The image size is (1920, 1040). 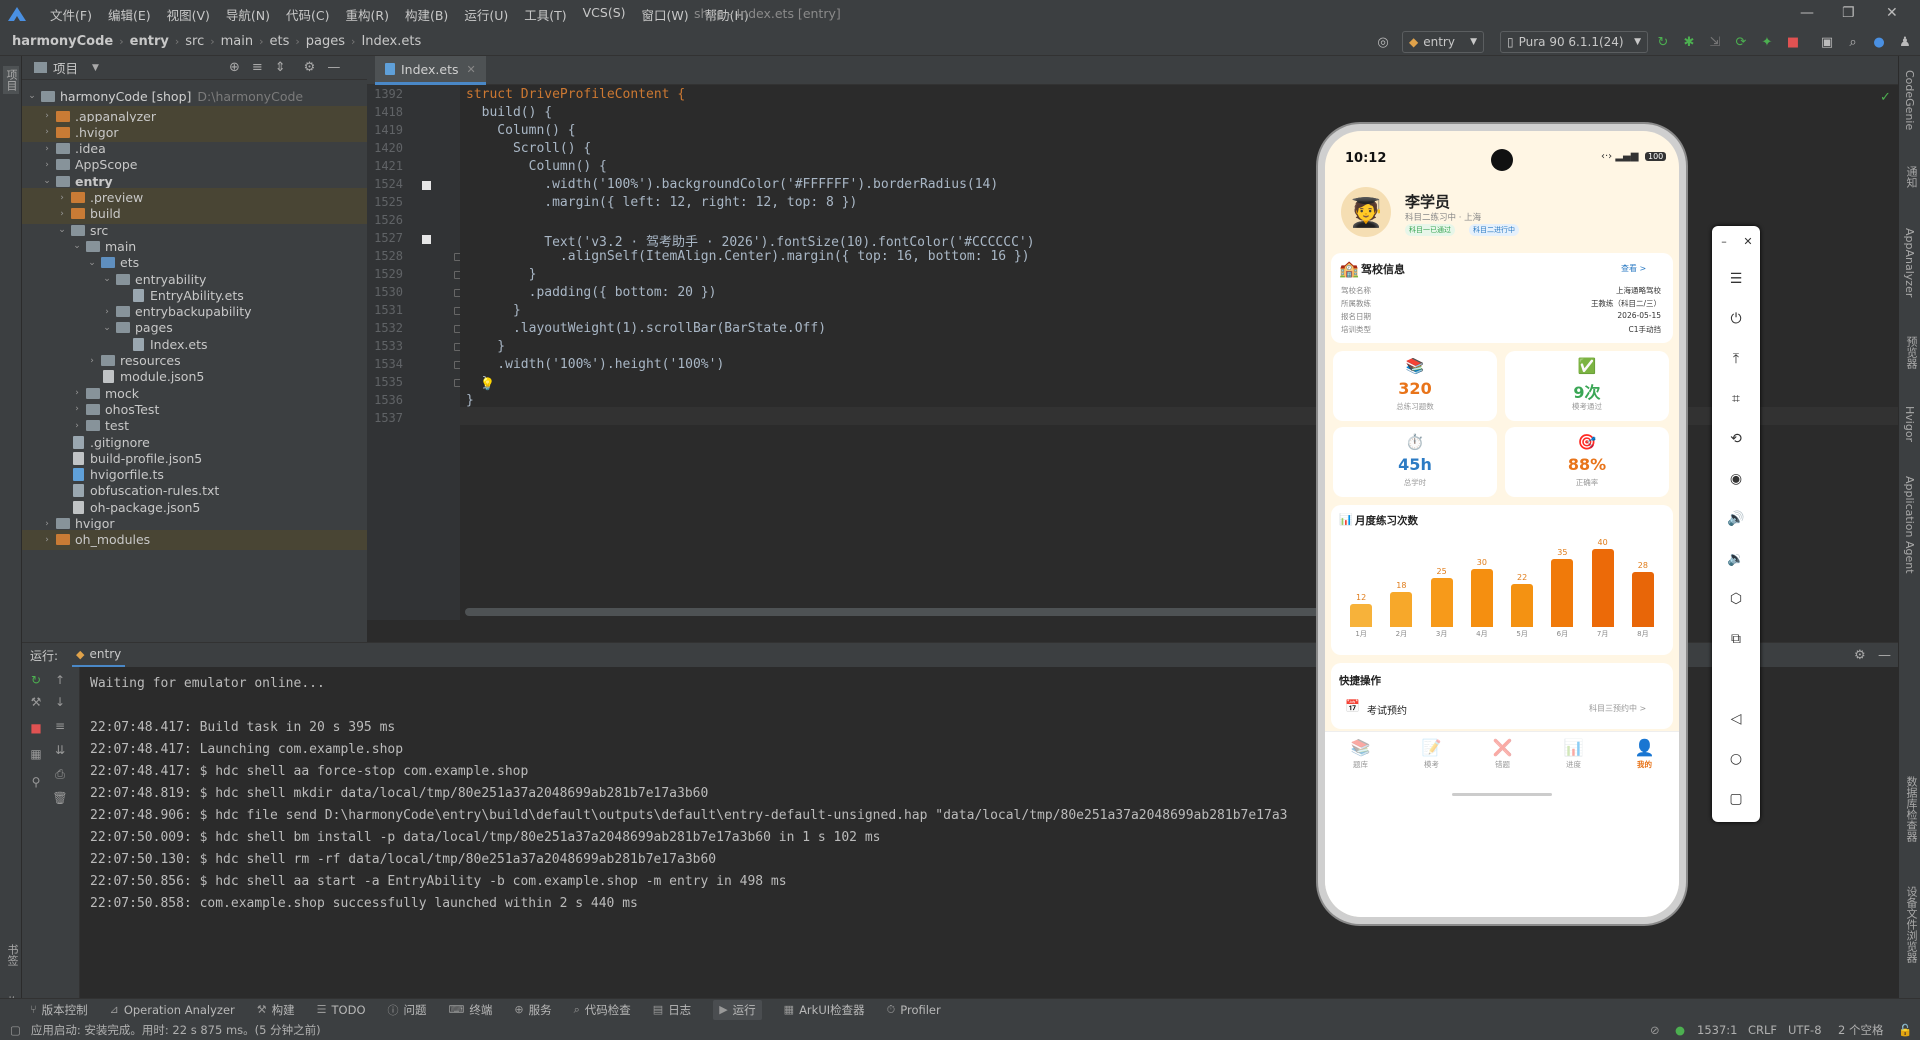 What do you see at coordinates (575, 94) in the screenshot?
I see `code-line: struct DriveProfileContent {` at bounding box center [575, 94].